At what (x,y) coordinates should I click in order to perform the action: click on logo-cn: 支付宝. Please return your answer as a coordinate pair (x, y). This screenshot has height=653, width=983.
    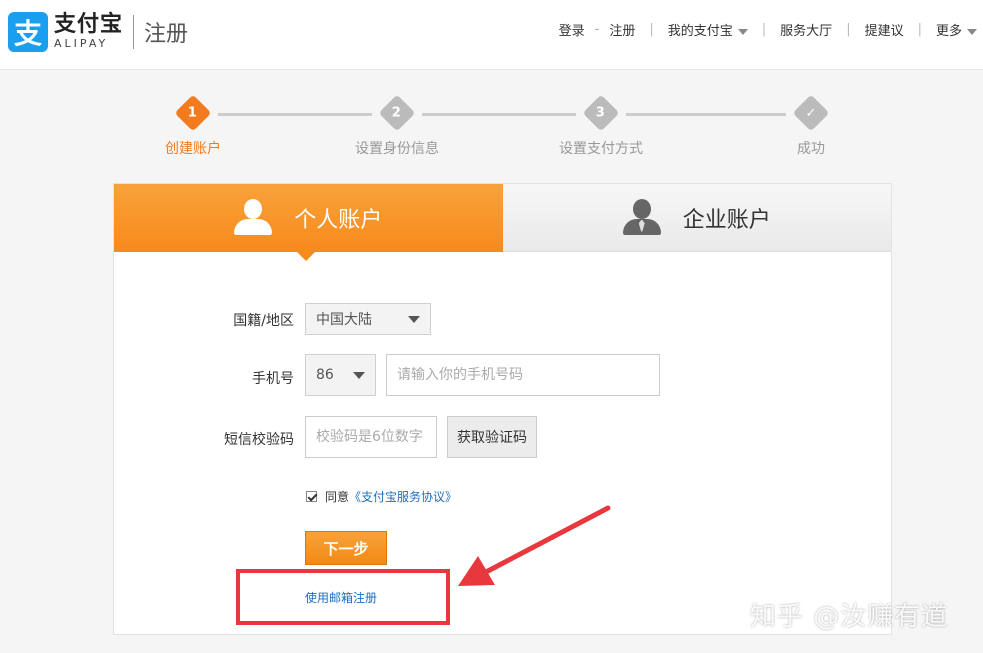
    Looking at the image, I should click on (89, 24).